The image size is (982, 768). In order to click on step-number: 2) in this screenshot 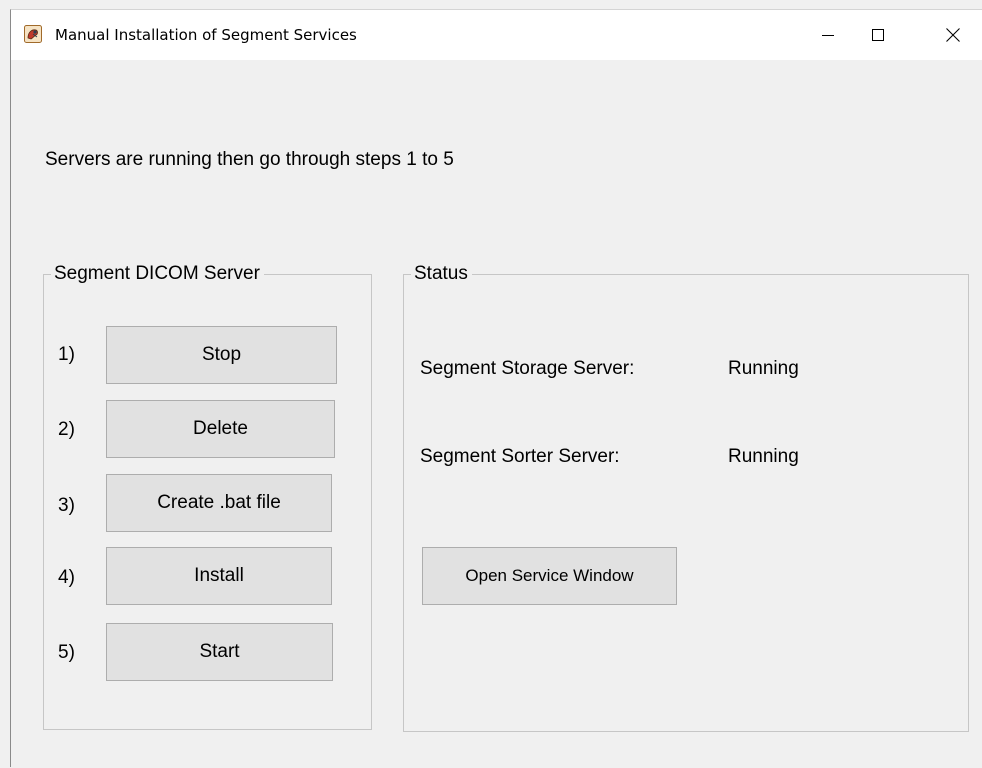, I will do `click(66, 429)`.